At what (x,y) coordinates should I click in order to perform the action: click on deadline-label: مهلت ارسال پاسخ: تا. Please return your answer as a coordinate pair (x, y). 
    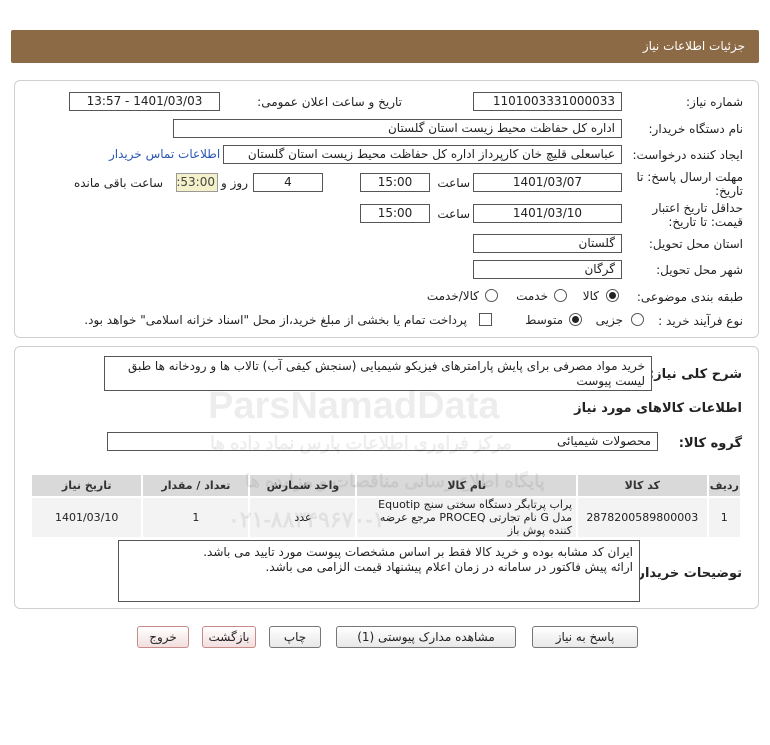
    Looking at the image, I should click on (689, 177).